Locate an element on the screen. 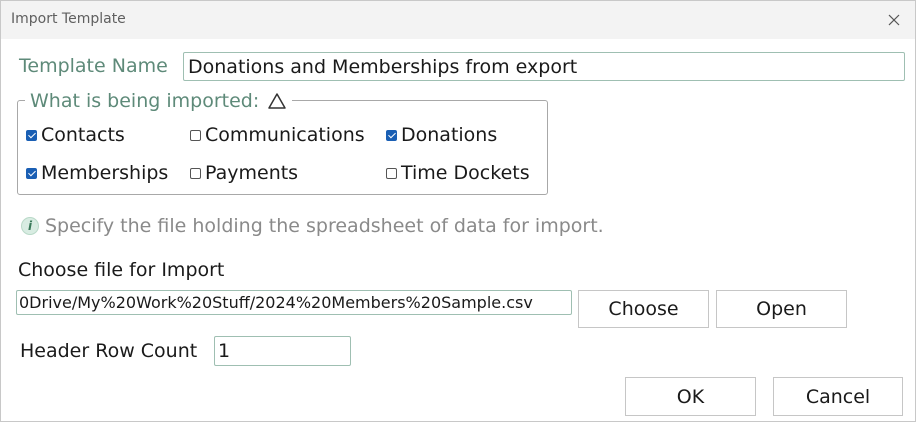 The width and height of the screenshot is (916, 422). template-name-label: Template Name is located at coordinates (93, 66).